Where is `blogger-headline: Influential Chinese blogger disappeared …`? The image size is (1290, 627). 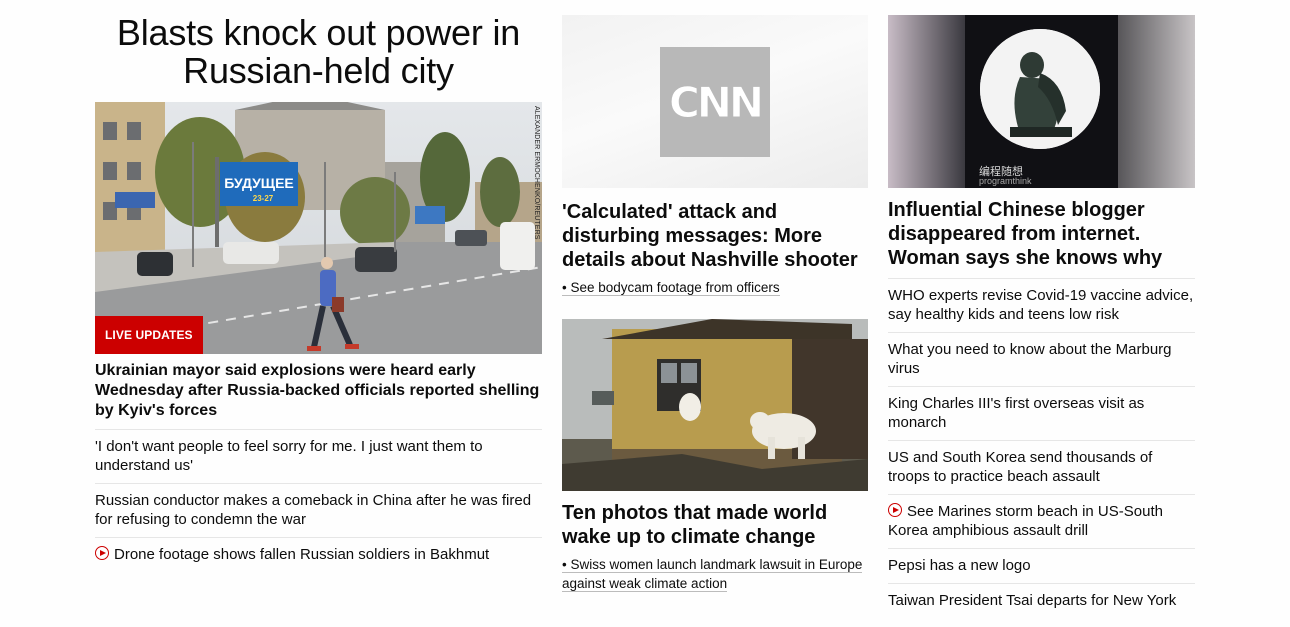
blogger-headline: Influential Chinese blogger disappeared … is located at coordinates (1041, 234).